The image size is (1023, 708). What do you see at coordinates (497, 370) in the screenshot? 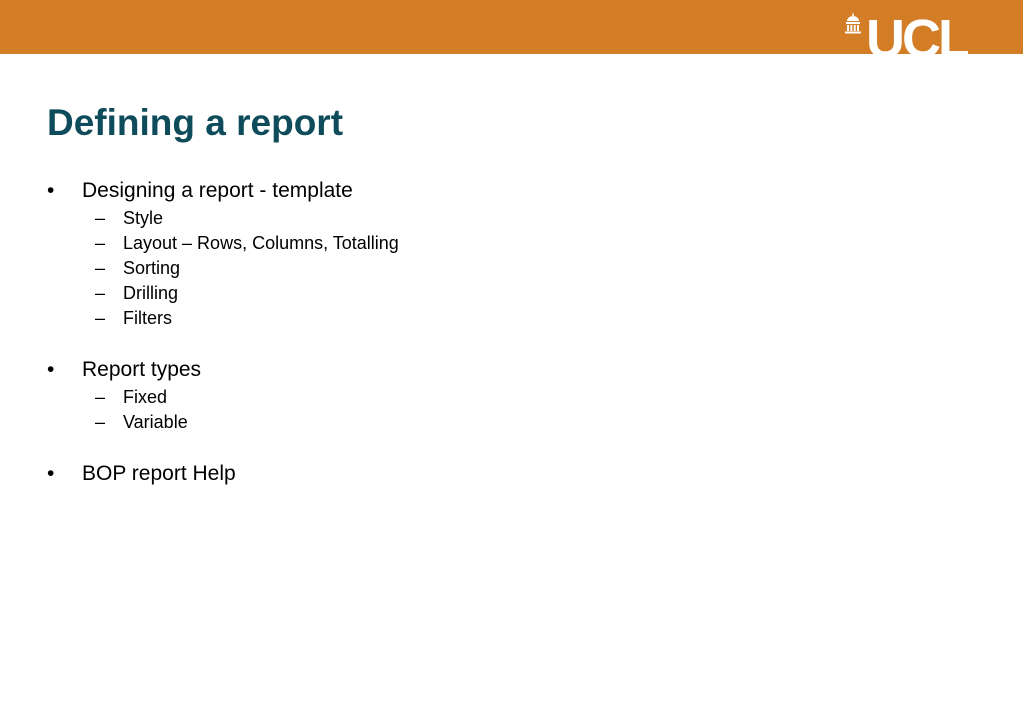
I see `bullet-item: • Report types` at bounding box center [497, 370].